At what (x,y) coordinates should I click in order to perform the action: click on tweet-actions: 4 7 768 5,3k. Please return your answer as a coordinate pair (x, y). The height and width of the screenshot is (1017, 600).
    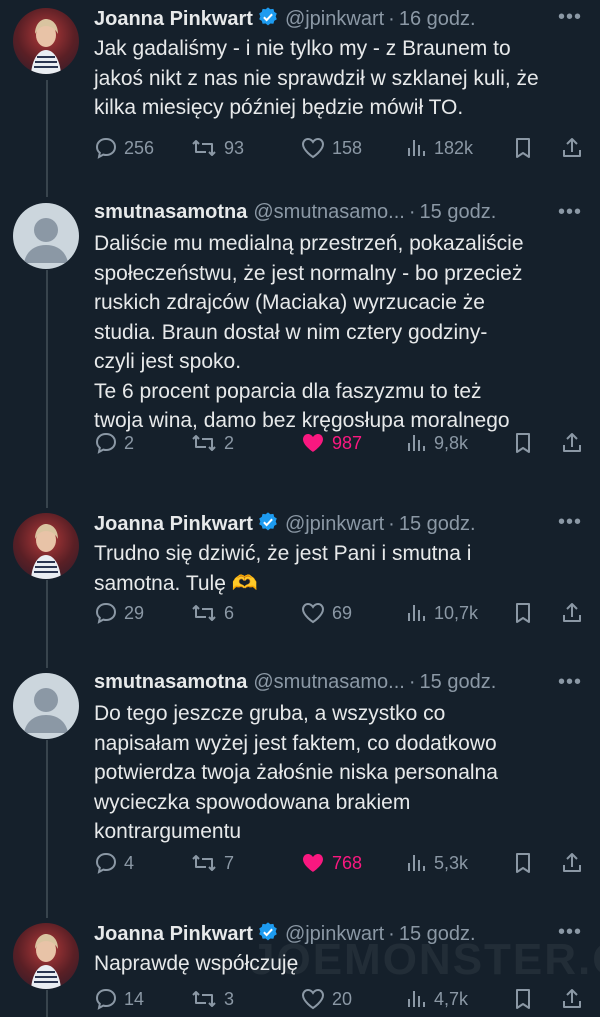
    Looking at the image, I should click on (341, 865).